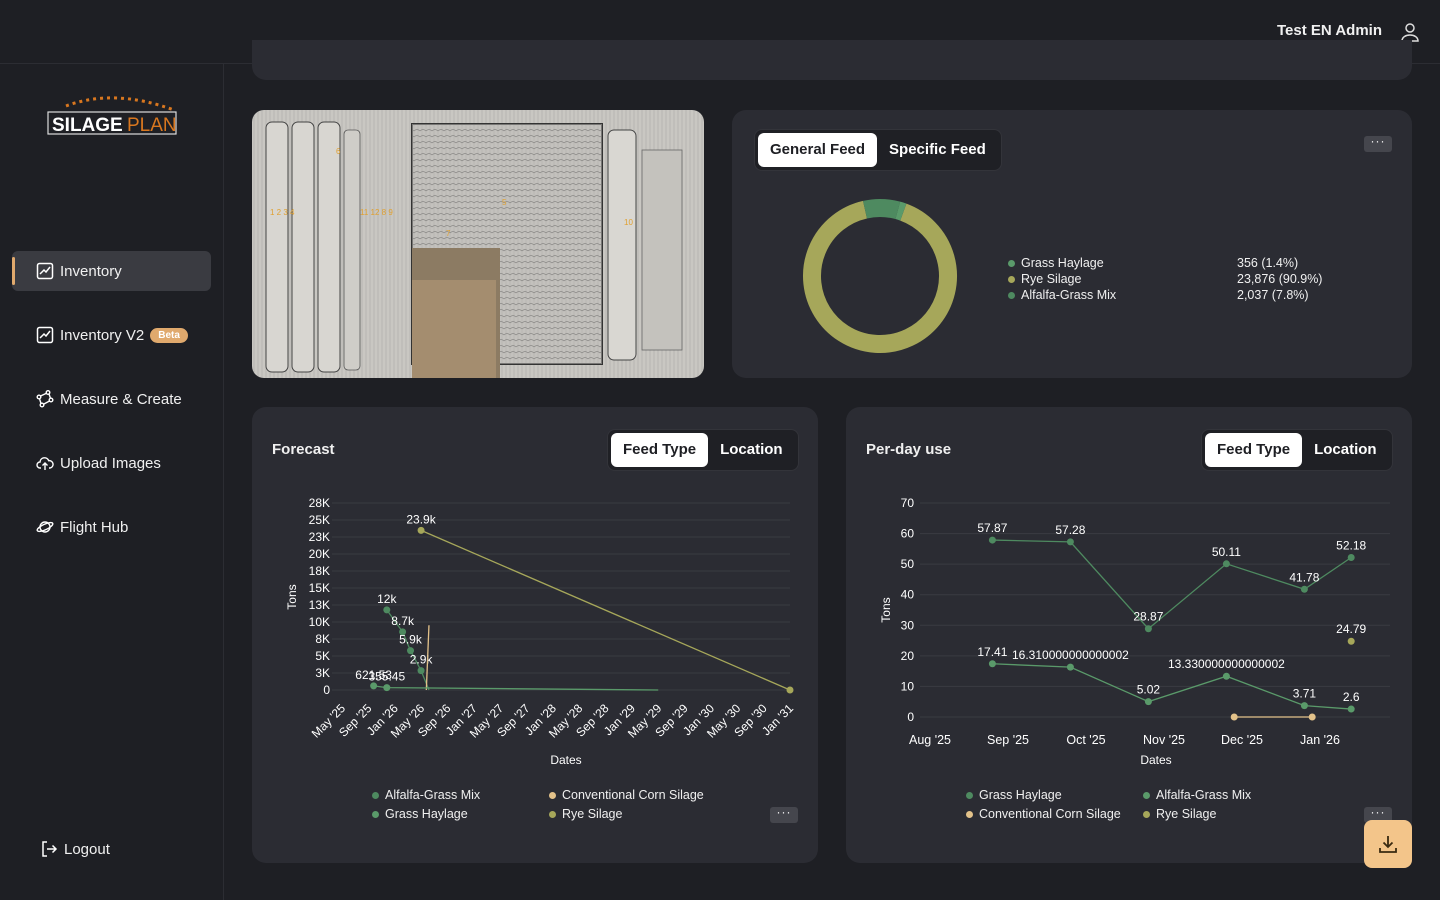 This screenshot has width=1440, height=900. Describe the element at coordinates (319, 554) in the screenshot. I see `y-tick-label: 20K` at that location.